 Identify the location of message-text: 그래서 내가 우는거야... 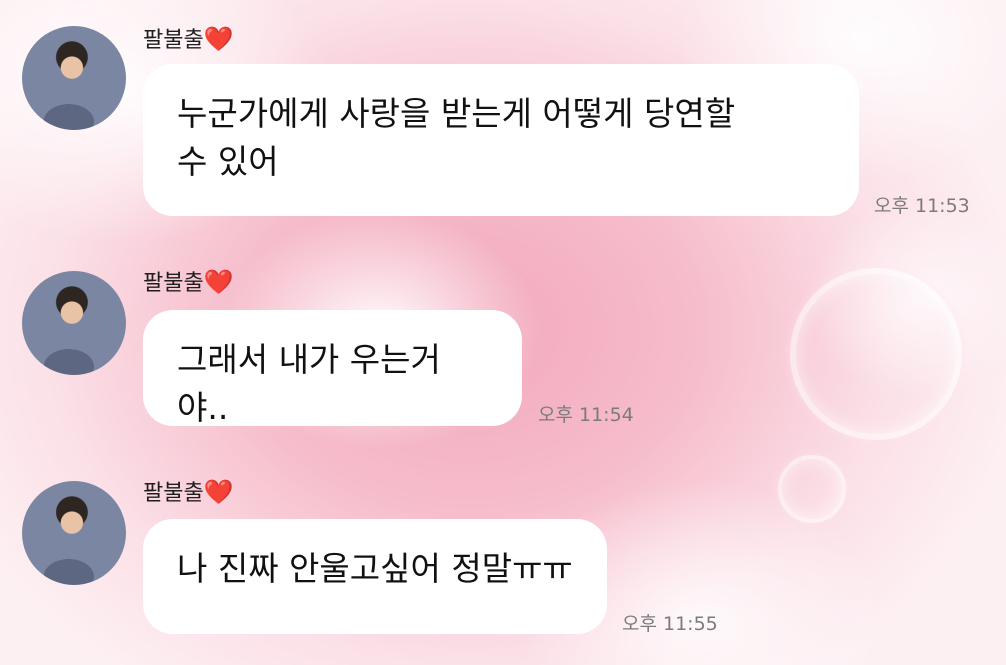
(309, 383).